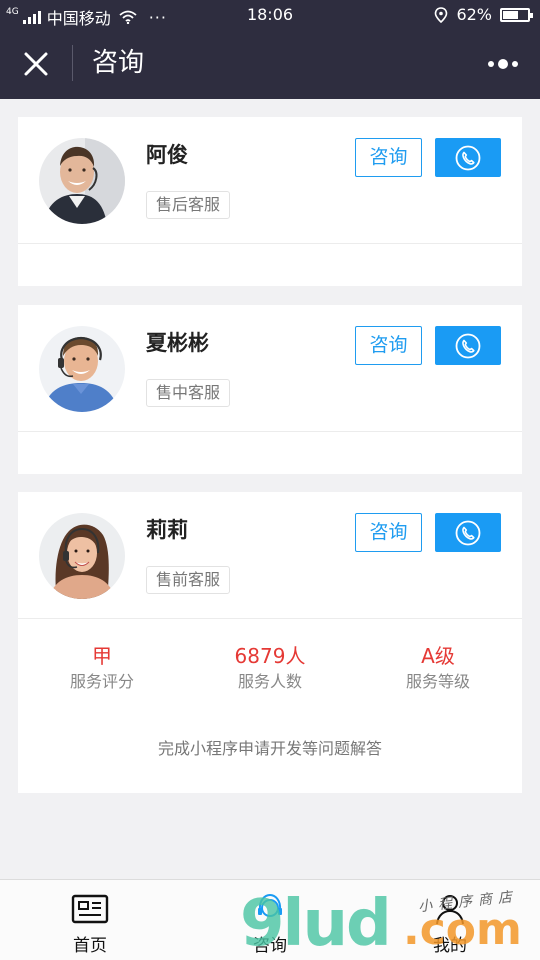 This screenshot has height=960, width=540. Describe the element at coordinates (90, 946) in the screenshot. I see `tab-label: 首页` at that location.